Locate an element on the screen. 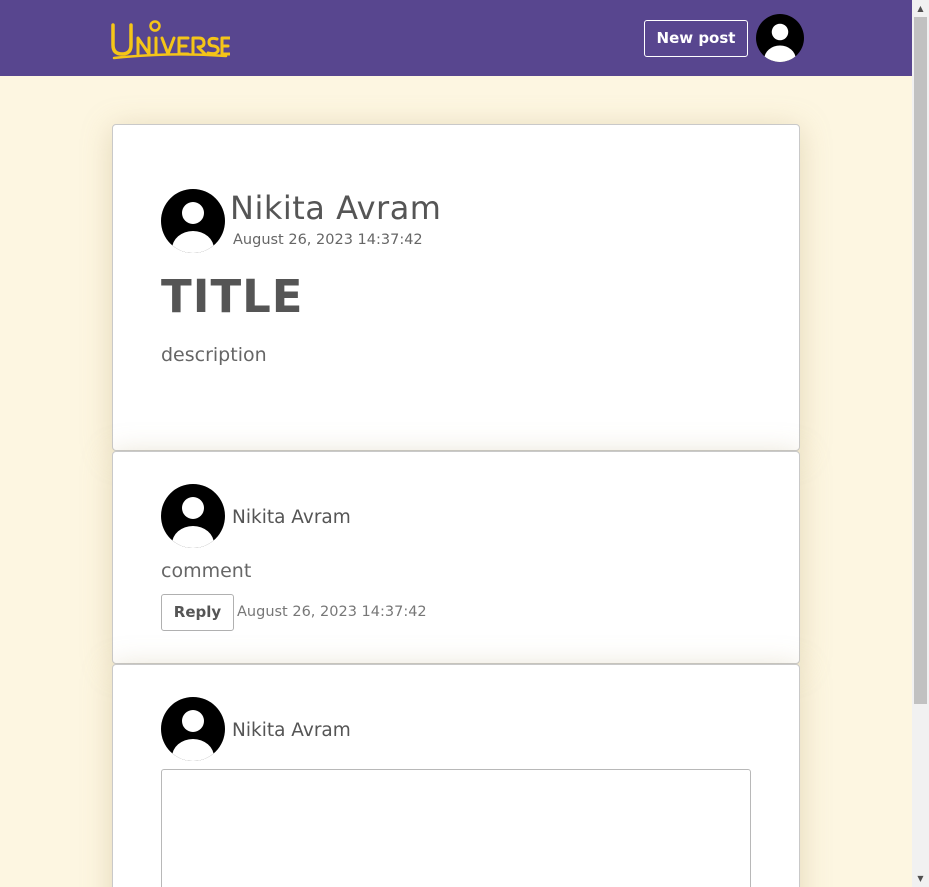 This screenshot has width=929, height=887. scroll-down-arrow-icon: ▼ is located at coordinates (920, 878).